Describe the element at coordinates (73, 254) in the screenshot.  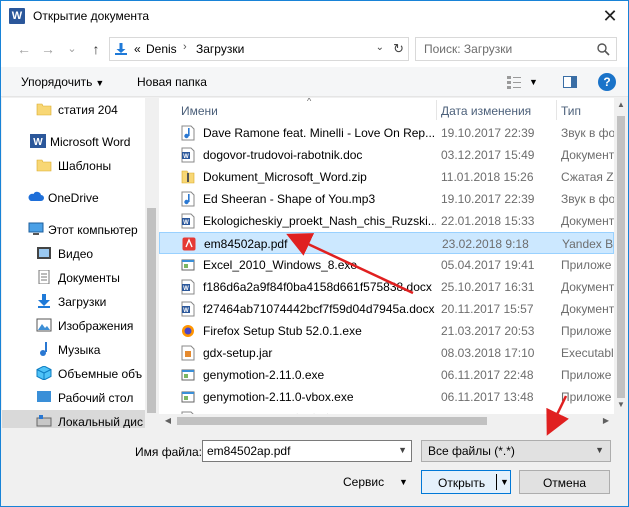
I see `nav-item-video: Видео` at that location.